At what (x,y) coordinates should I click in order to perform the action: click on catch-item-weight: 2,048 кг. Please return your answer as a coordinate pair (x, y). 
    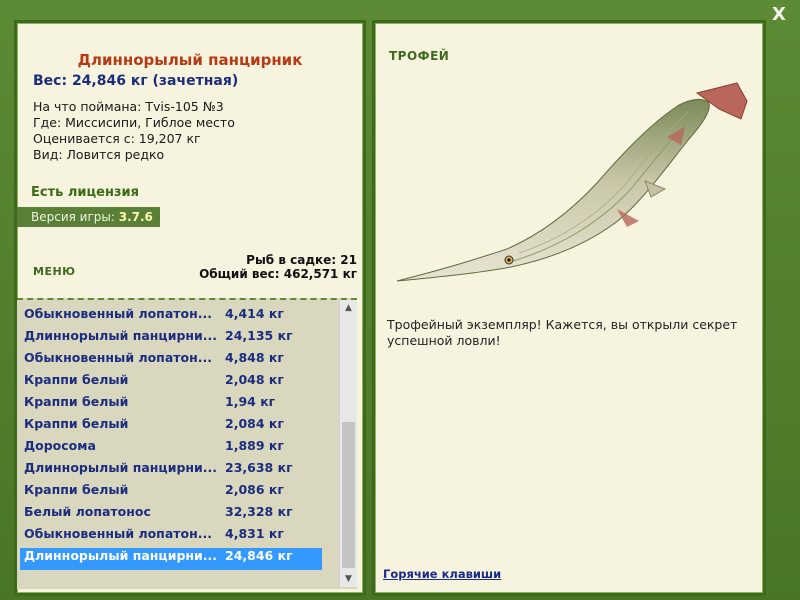
    Looking at the image, I should click on (254, 379).